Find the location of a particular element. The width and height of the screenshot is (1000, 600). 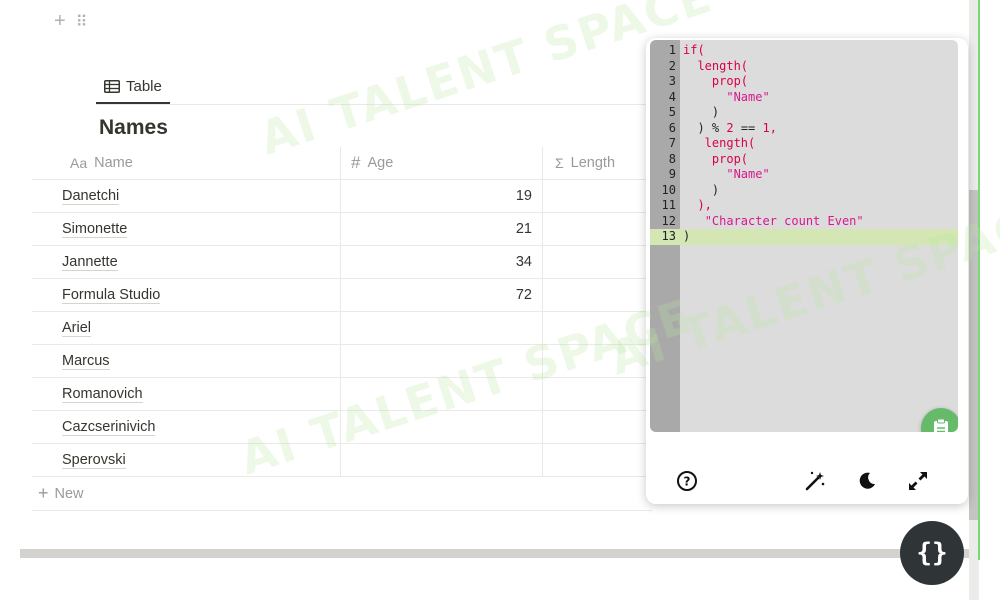

line-number: 9 is located at coordinates (672, 174).